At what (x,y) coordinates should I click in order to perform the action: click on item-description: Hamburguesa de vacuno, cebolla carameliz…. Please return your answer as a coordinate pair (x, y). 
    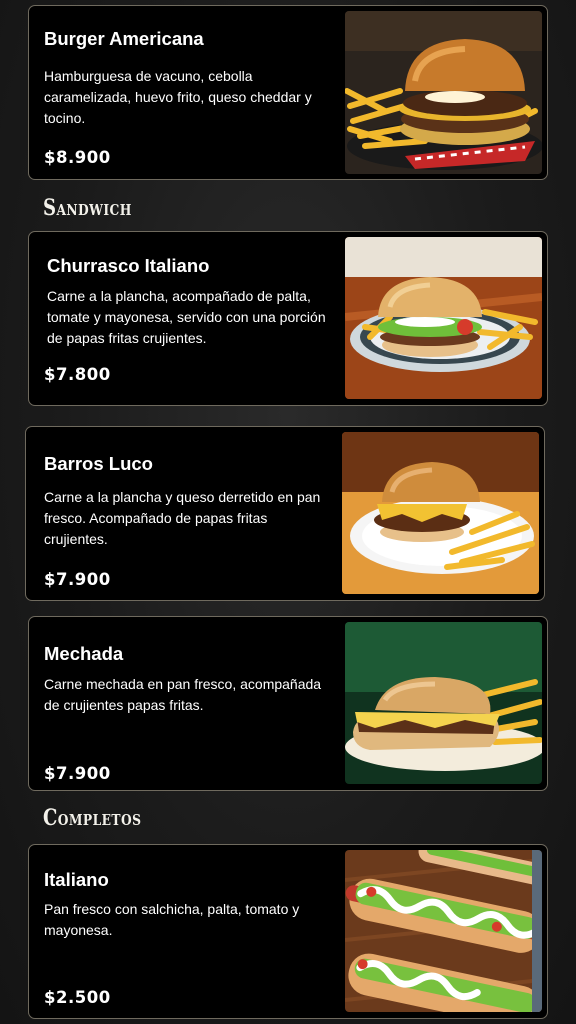
    Looking at the image, I should click on (178, 97).